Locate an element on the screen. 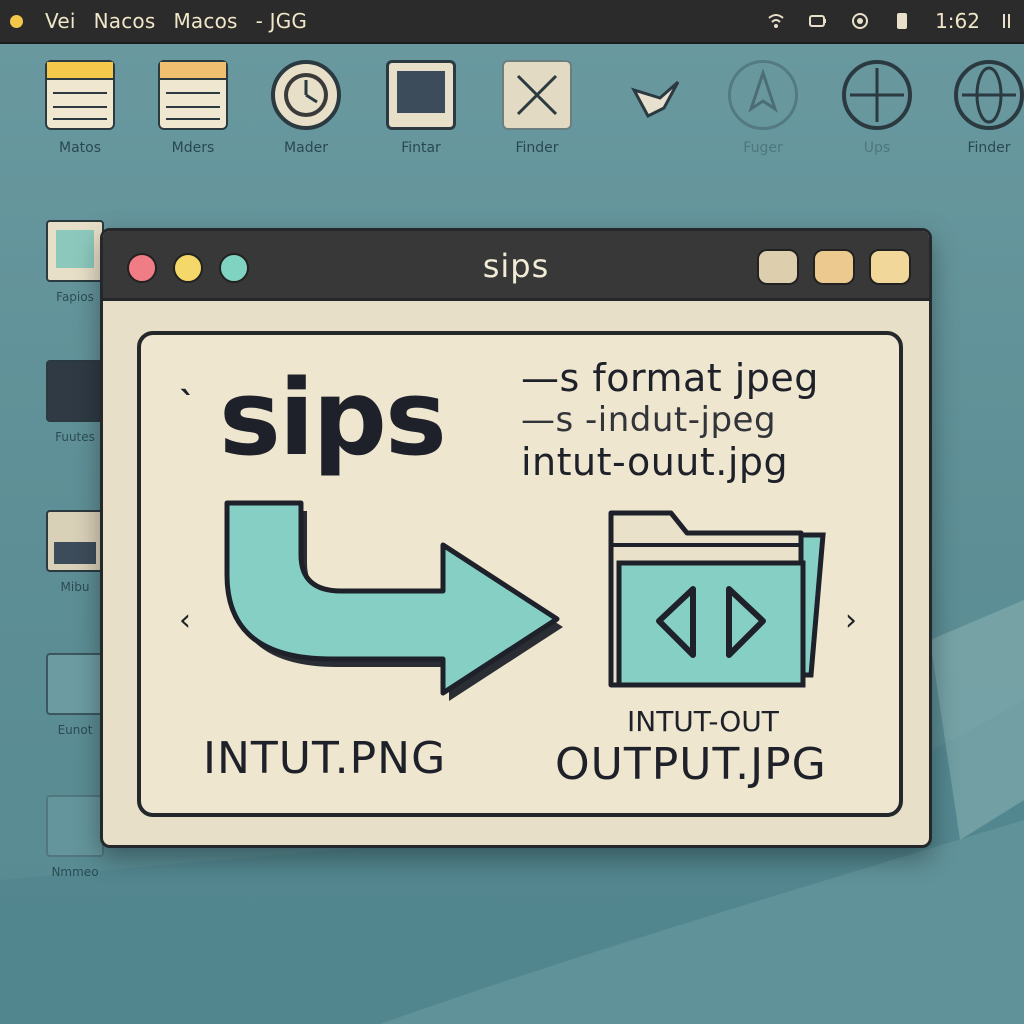  control-center-icon is located at coordinates (1007, 21).